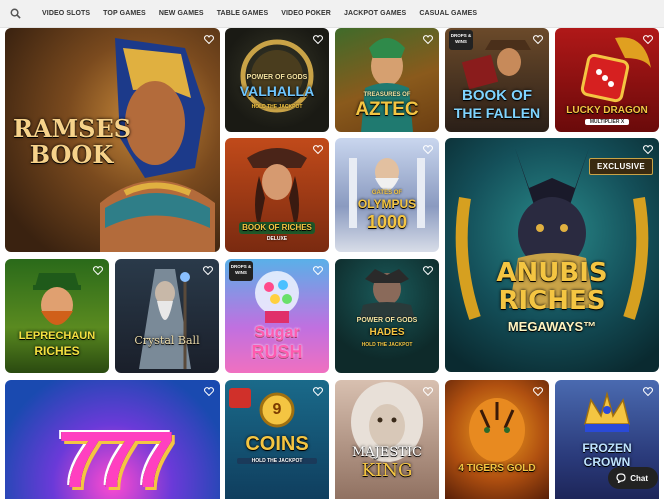 The height and width of the screenshot is (499, 664). I want to click on game-tile-valhalla: POWER OF GODS VALHALLA HOLD THE JACKPOT, so click(277, 80).